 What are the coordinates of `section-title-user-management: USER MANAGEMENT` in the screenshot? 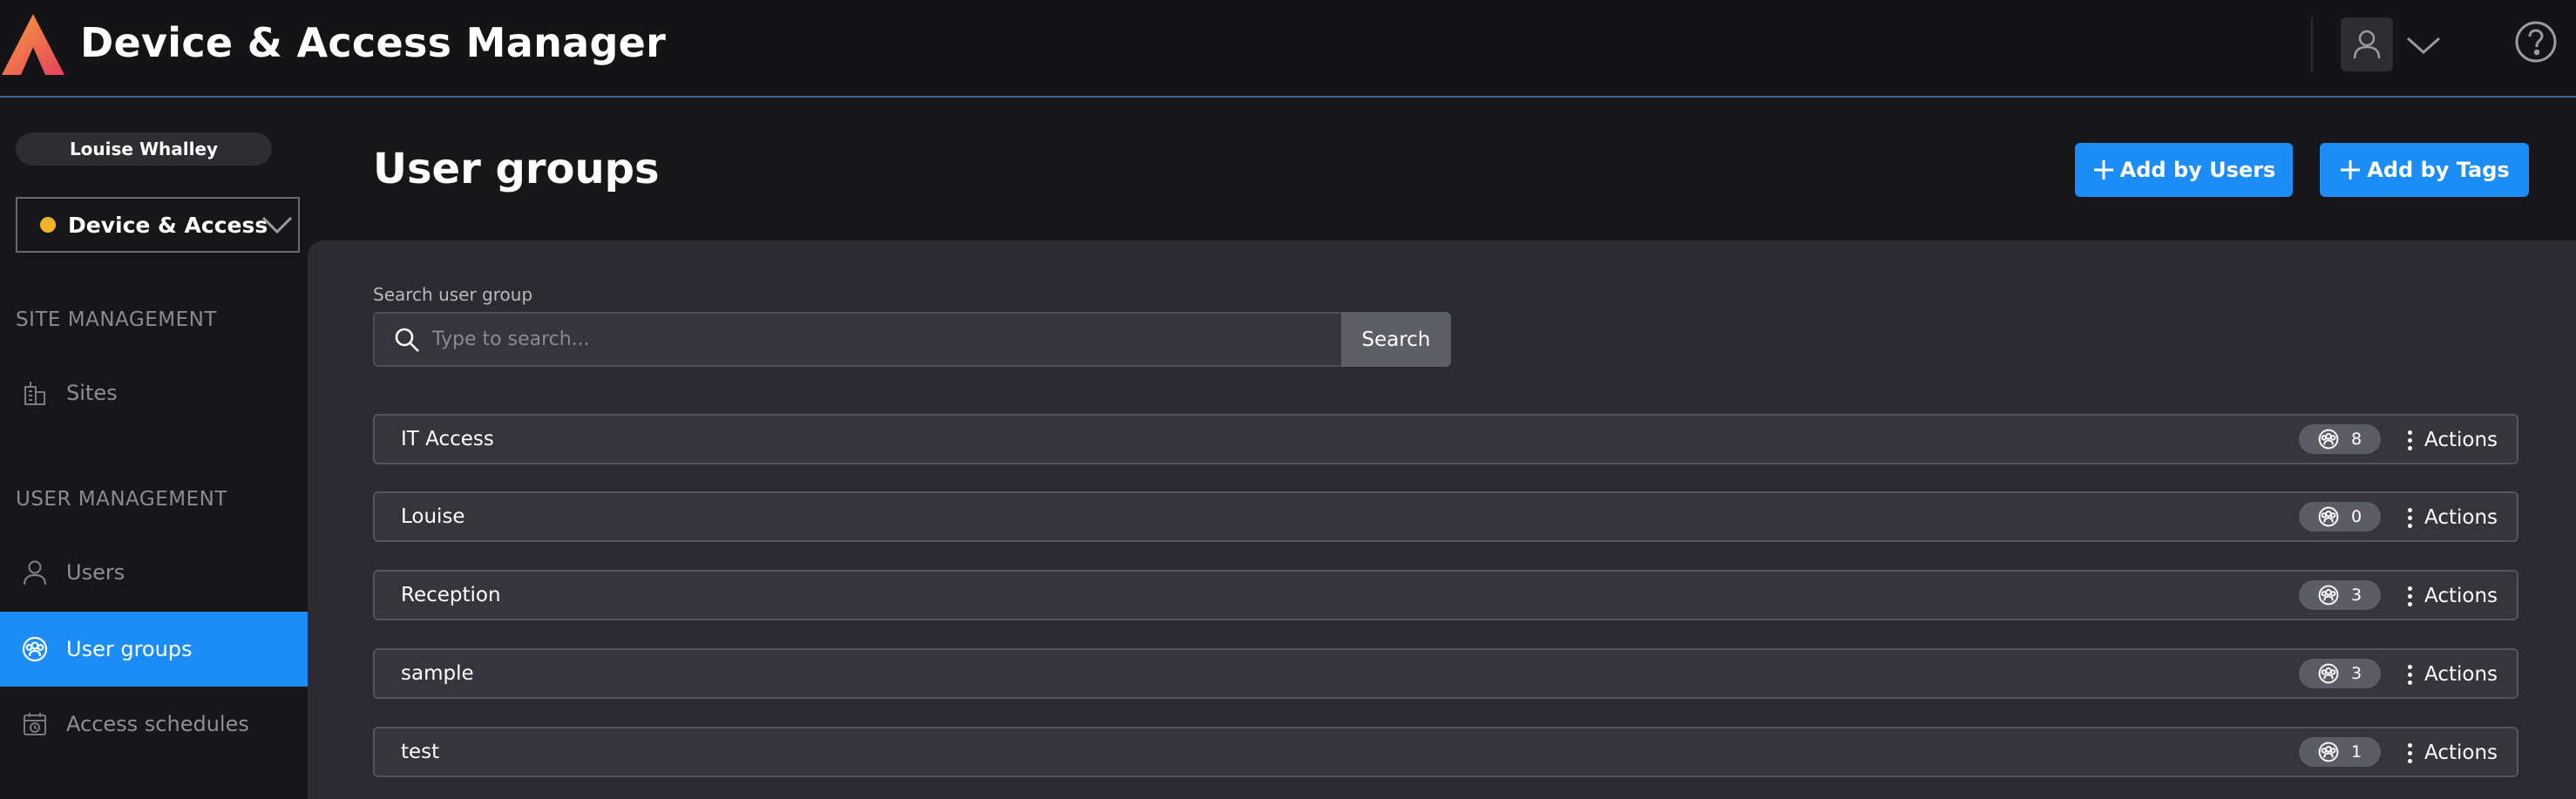 It's located at (122, 500).